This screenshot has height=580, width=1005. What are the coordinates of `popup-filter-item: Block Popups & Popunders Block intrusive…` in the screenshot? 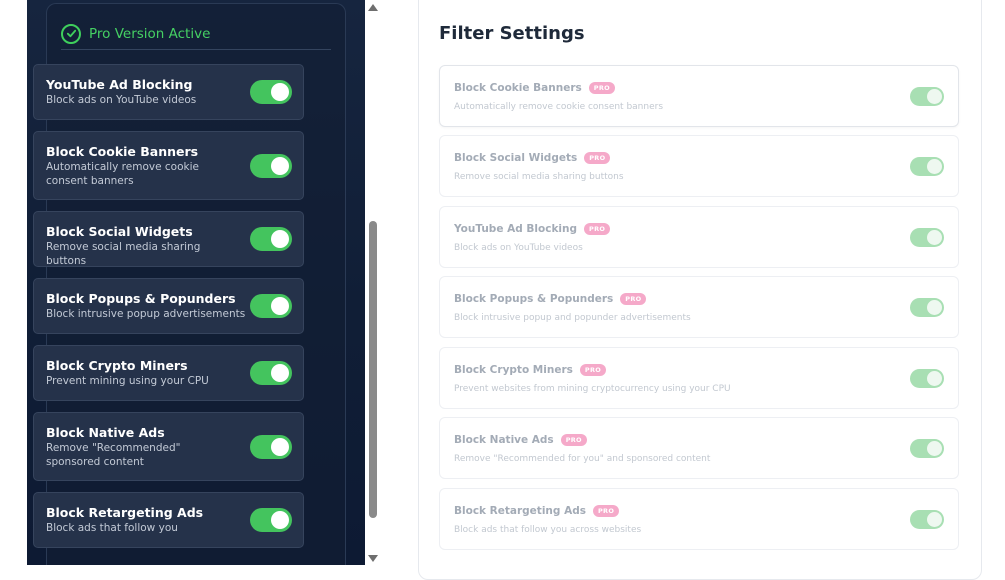 It's located at (168, 306).